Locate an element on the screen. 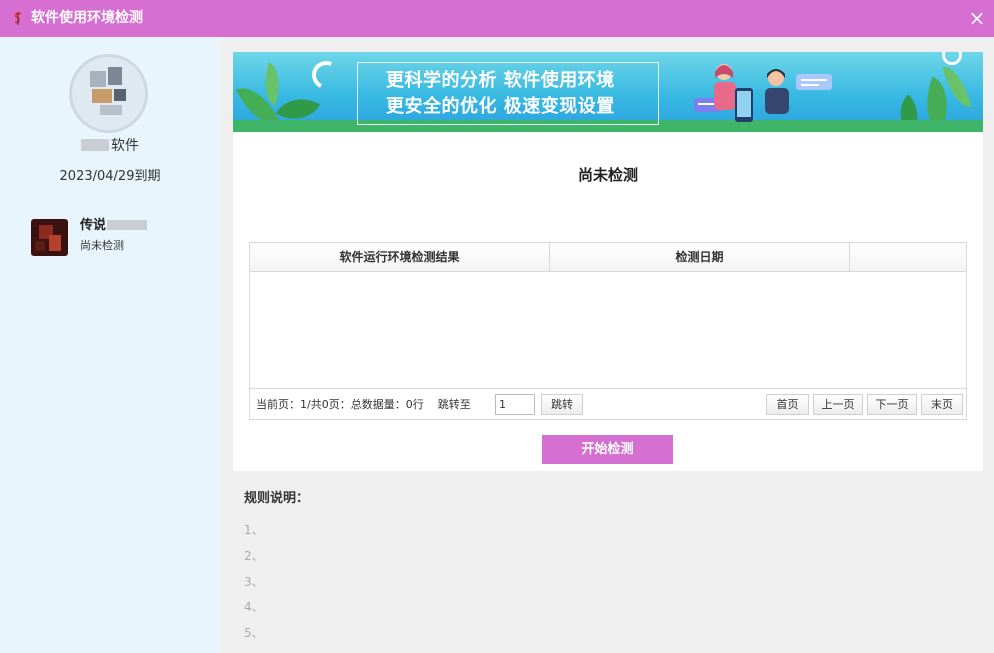 Image resolution: width=994 pixels, height=653 pixels. app-logo-icon is located at coordinates (18, 18).